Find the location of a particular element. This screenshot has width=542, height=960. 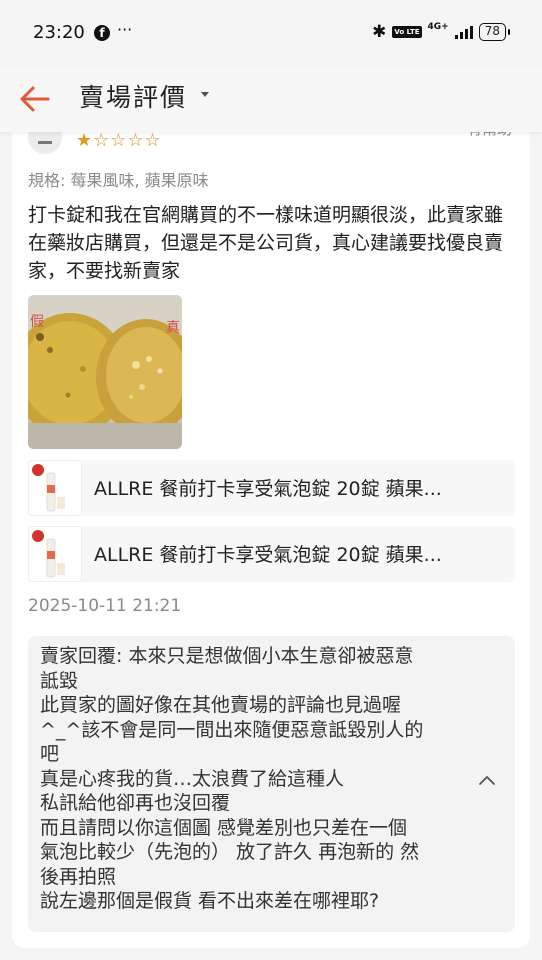

chevron-up-icon is located at coordinates (487, 780).